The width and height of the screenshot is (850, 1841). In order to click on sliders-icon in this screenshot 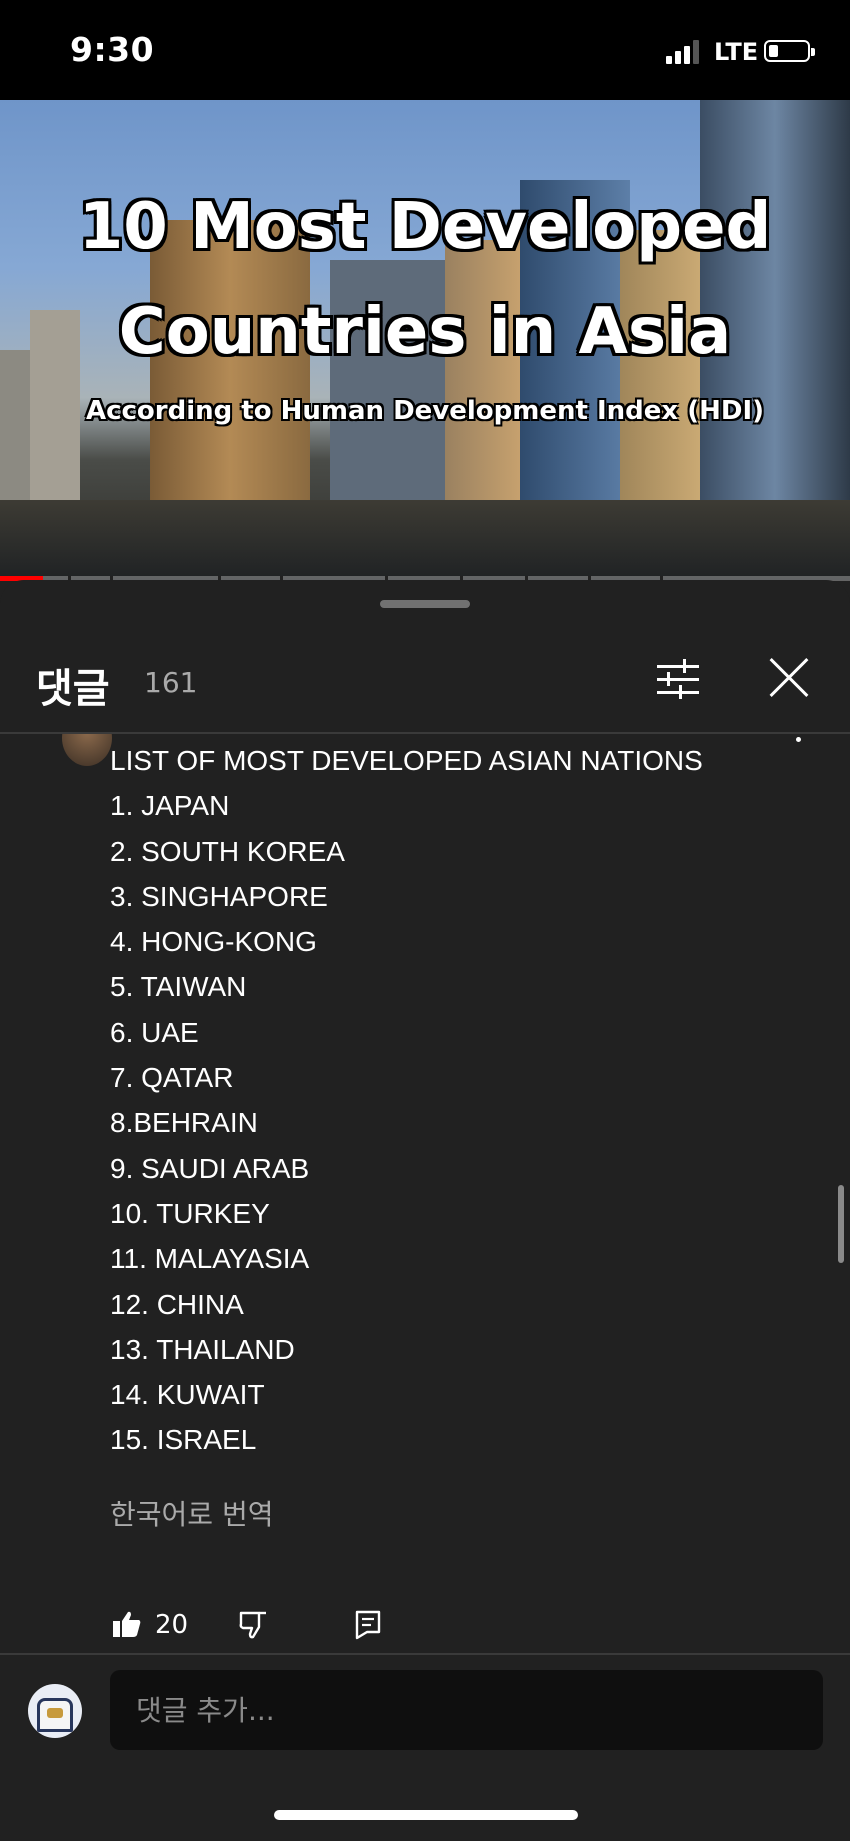, I will do `click(678, 679)`.